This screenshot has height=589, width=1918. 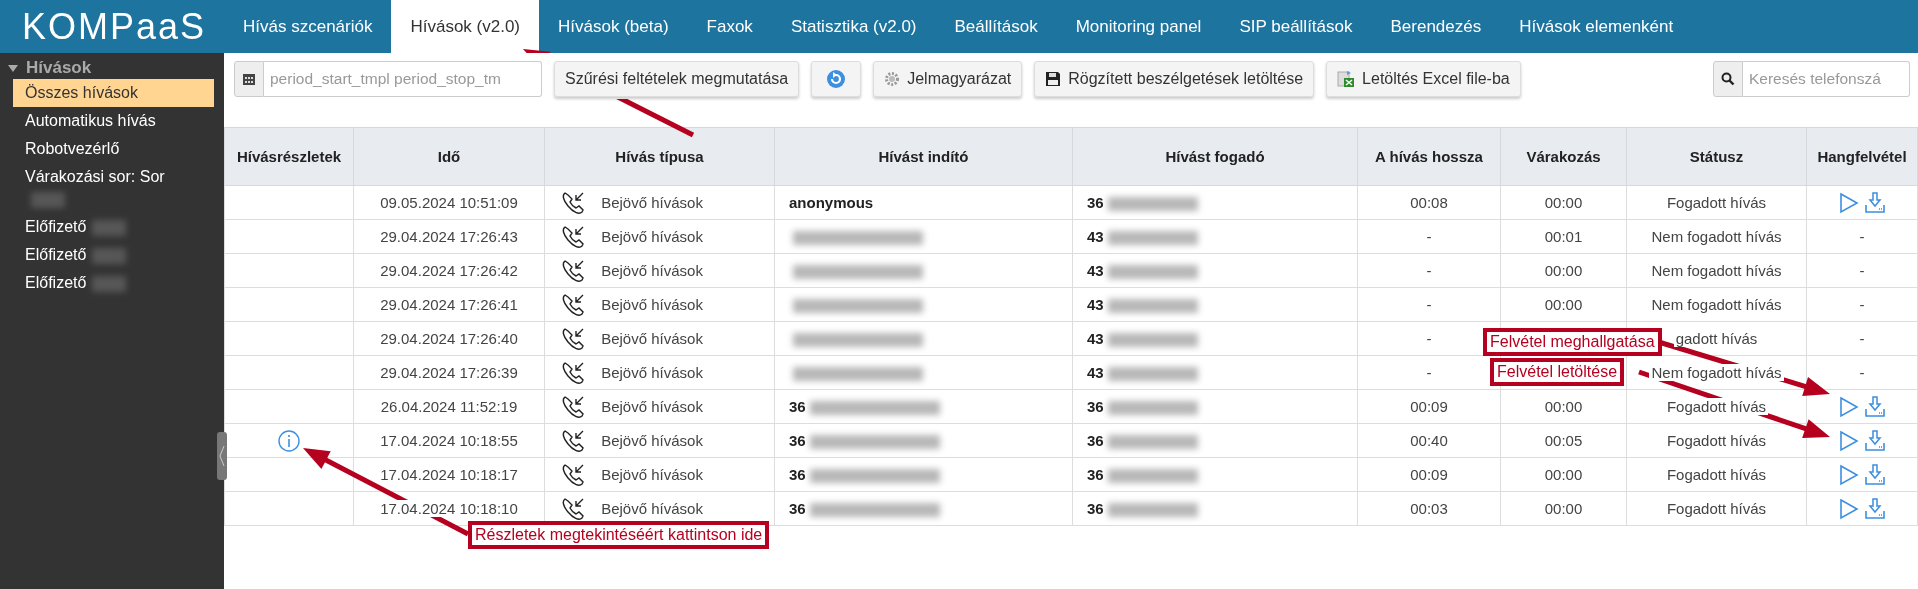 What do you see at coordinates (113, 149) in the screenshot?
I see `sidebar-item: Robotvezérlő` at bounding box center [113, 149].